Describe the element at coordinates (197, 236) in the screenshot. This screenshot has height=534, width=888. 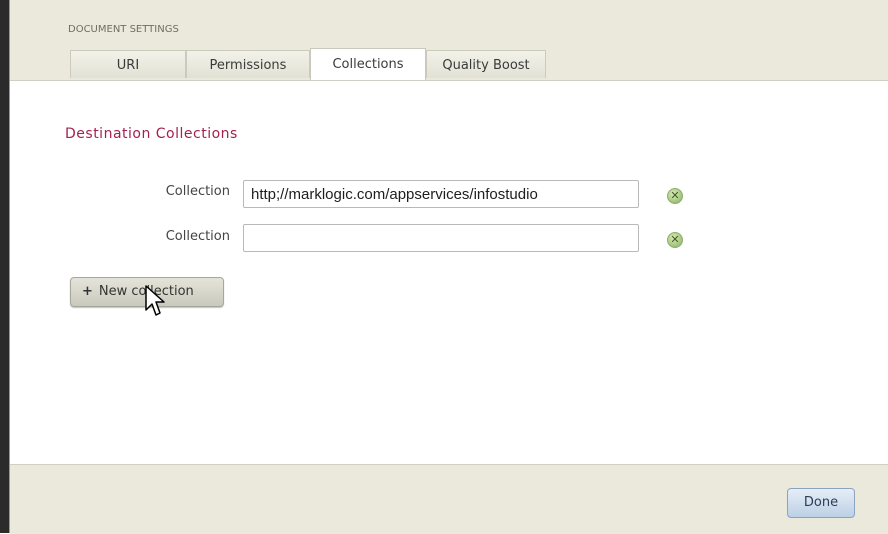
I see `collection-label-2: Collection` at that location.